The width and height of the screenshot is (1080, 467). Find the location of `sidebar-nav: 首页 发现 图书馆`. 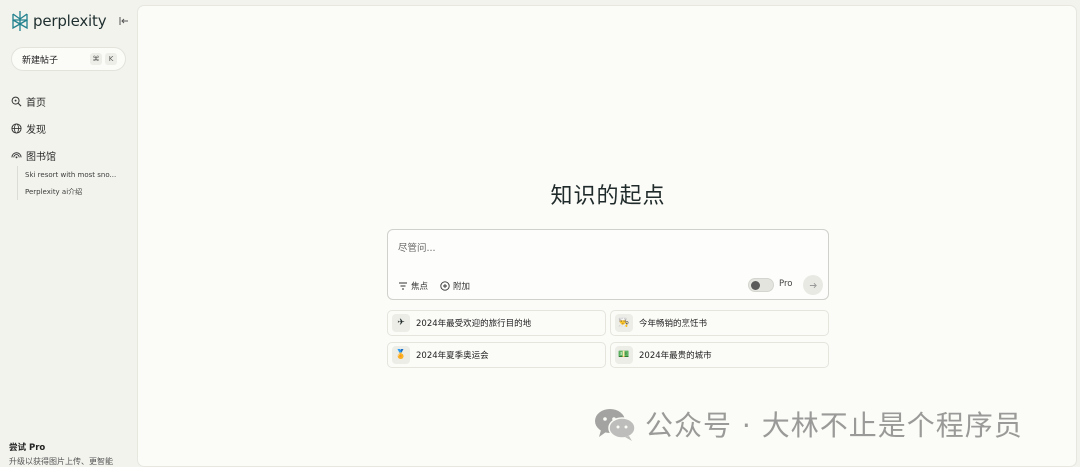

sidebar-nav: 首页 发现 图书馆 is located at coordinates (71, 128).